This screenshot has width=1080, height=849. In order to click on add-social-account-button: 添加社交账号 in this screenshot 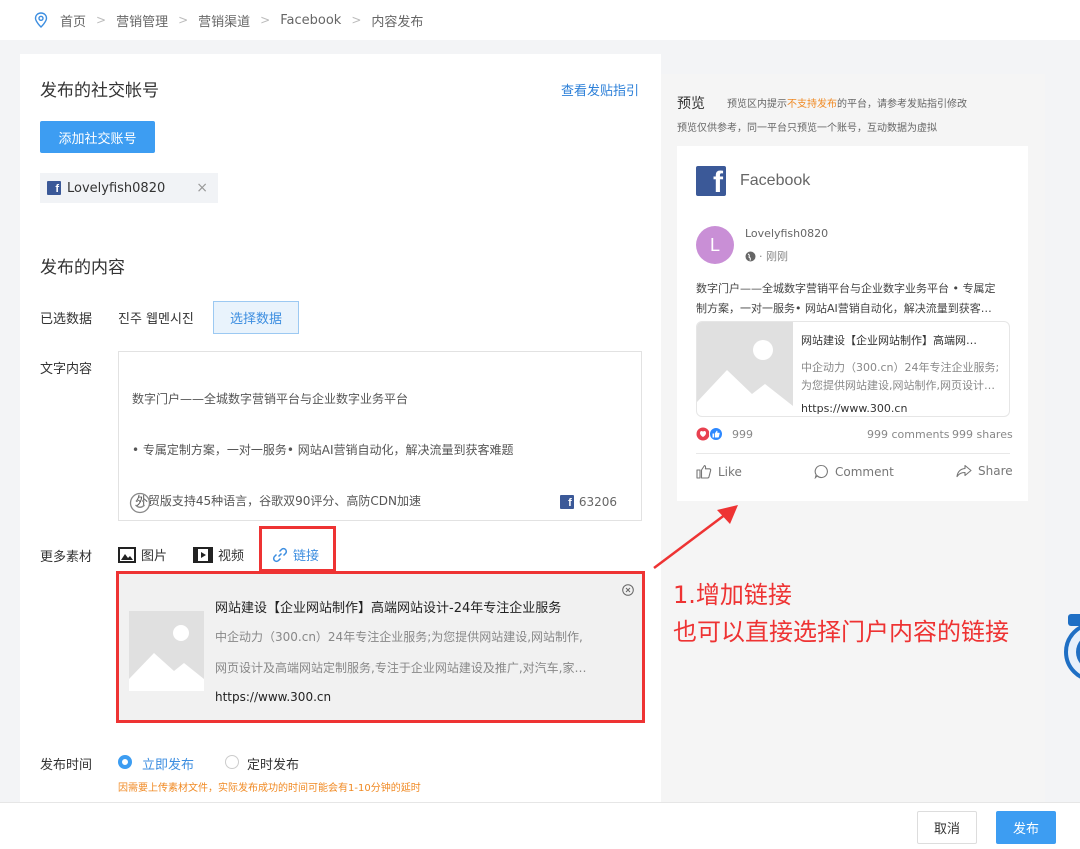, I will do `click(97, 137)`.